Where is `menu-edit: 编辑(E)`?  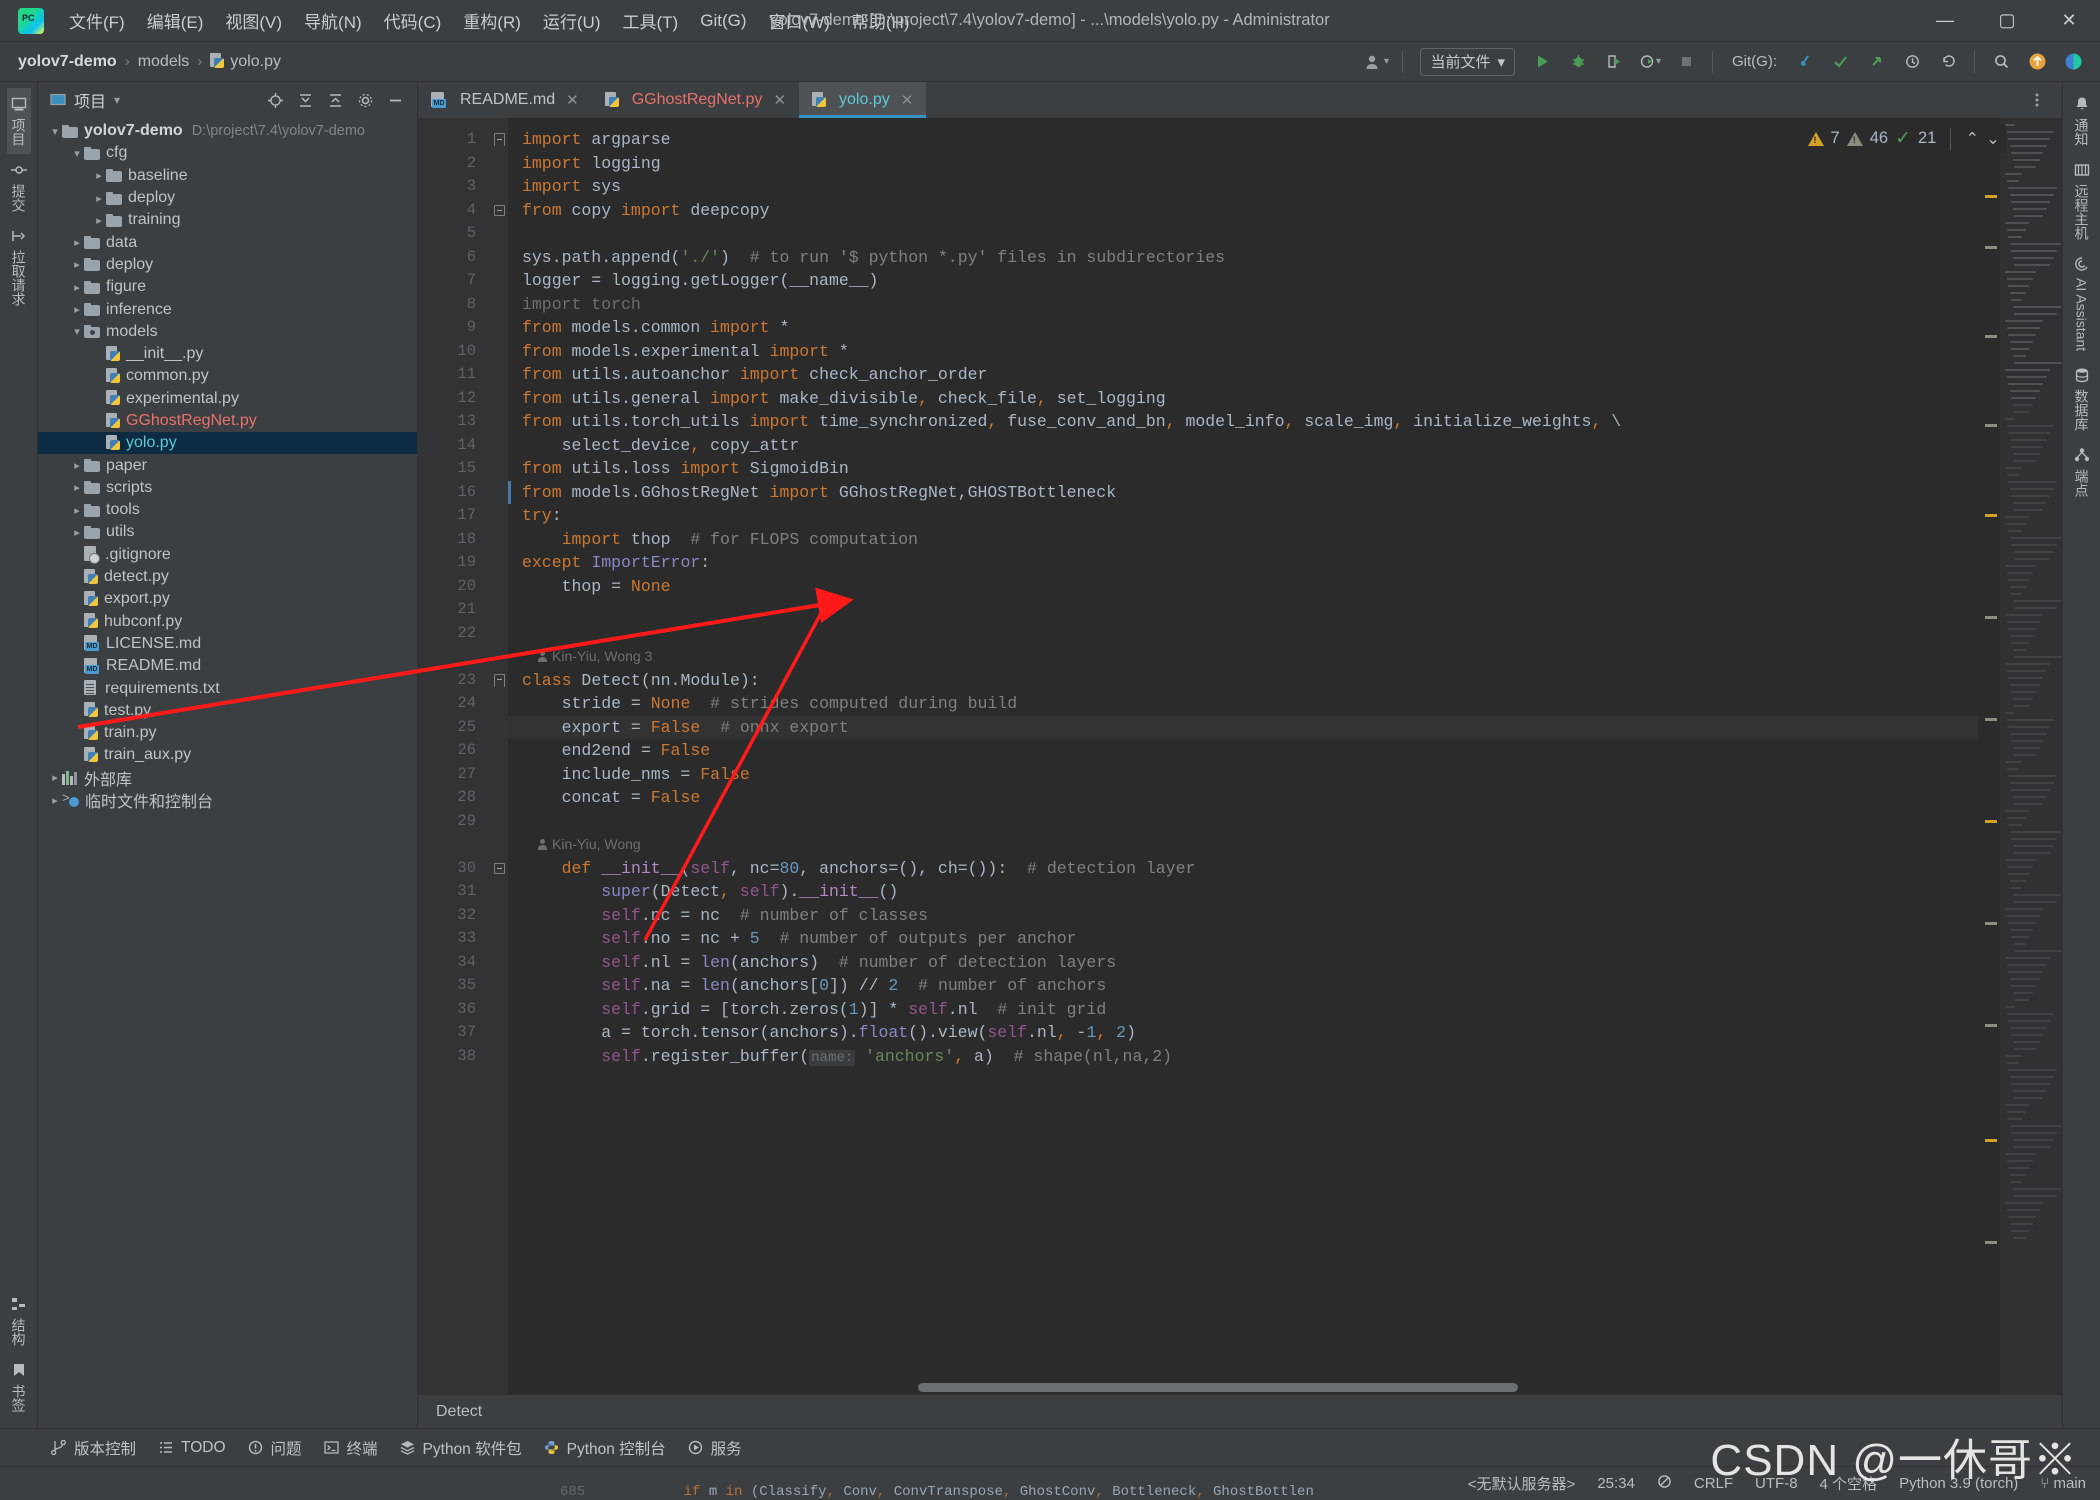
menu-edit: 编辑(E) is located at coordinates (175, 20).